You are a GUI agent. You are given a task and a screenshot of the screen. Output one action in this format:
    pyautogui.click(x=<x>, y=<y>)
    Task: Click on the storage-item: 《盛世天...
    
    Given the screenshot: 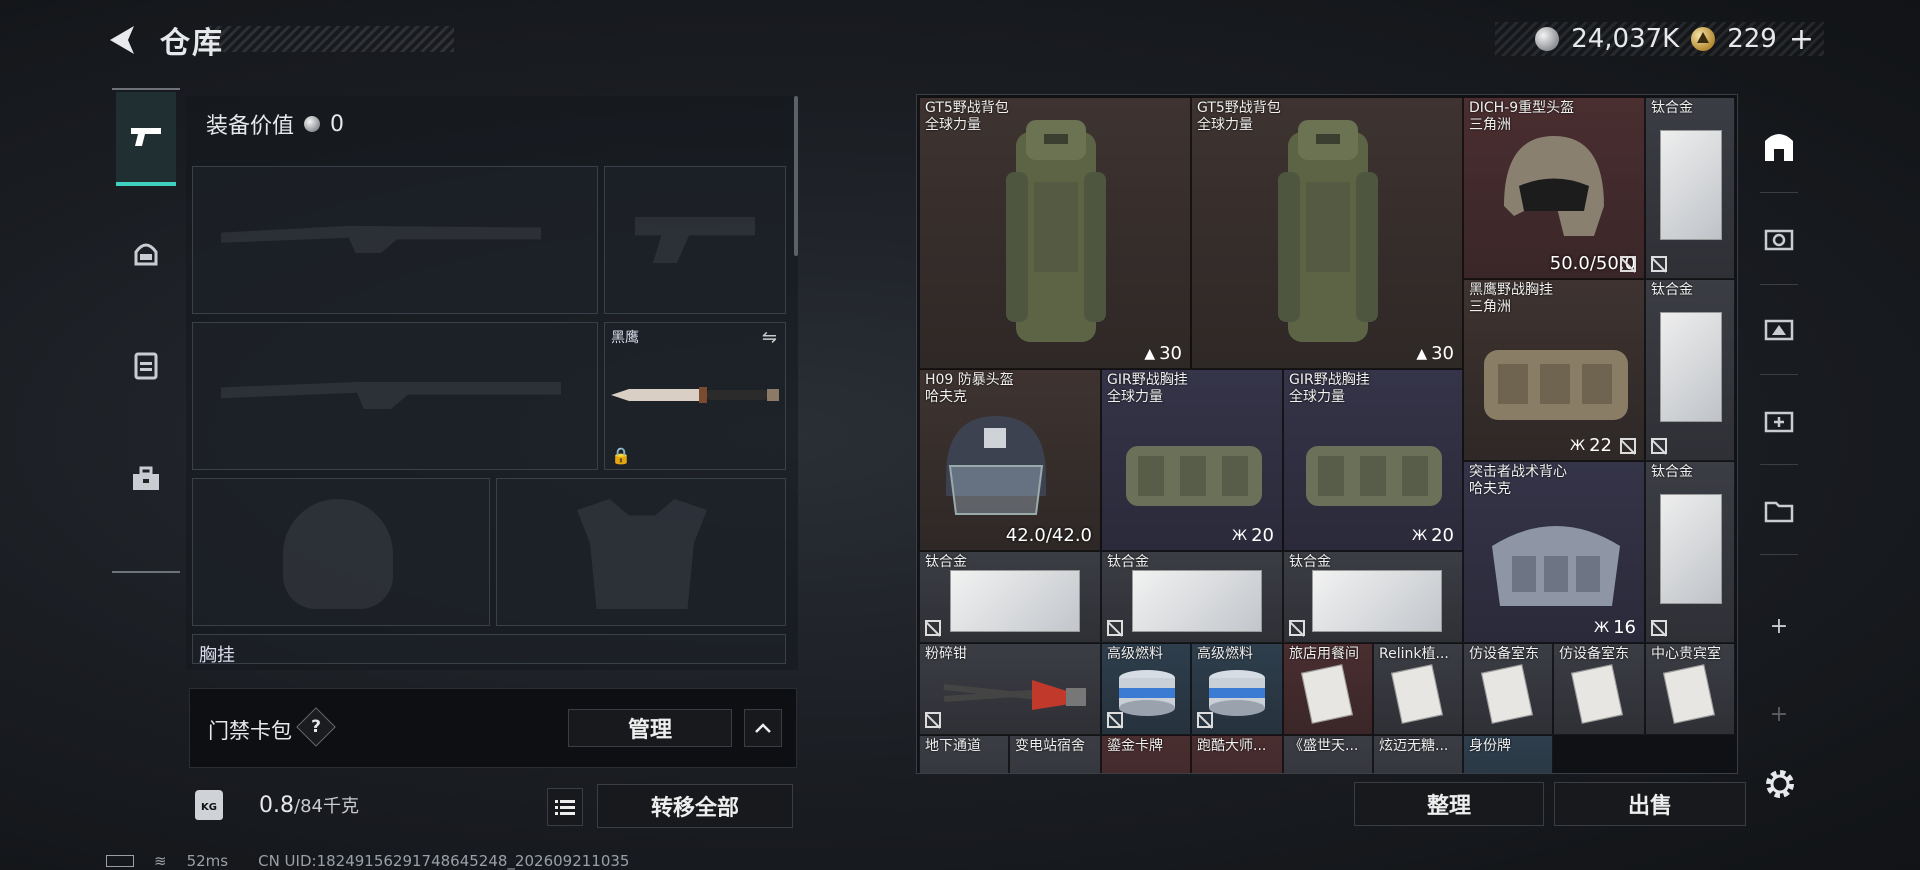 What is the action you would take?
    pyautogui.click(x=1328, y=754)
    